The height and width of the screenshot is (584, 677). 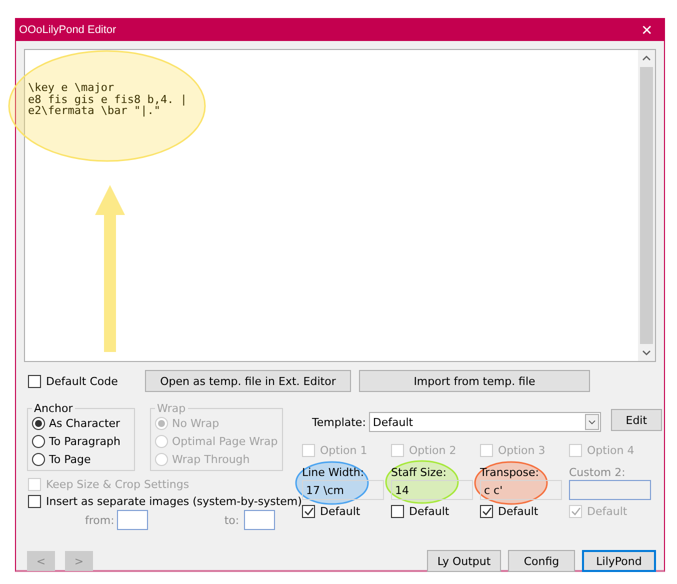 What do you see at coordinates (484, 422) in the screenshot?
I see `template-dropdown: Default` at bounding box center [484, 422].